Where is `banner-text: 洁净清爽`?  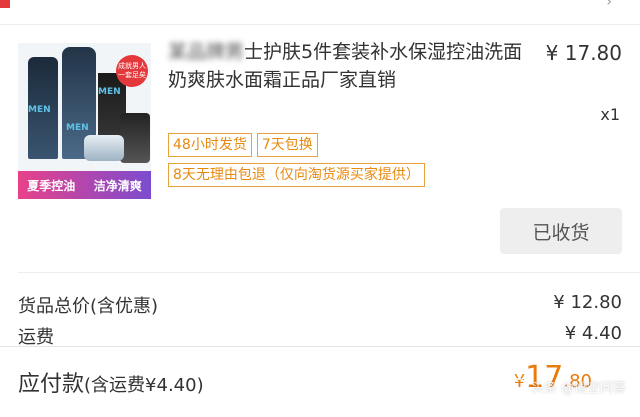 banner-text: 洁净清爽 is located at coordinates (117, 185).